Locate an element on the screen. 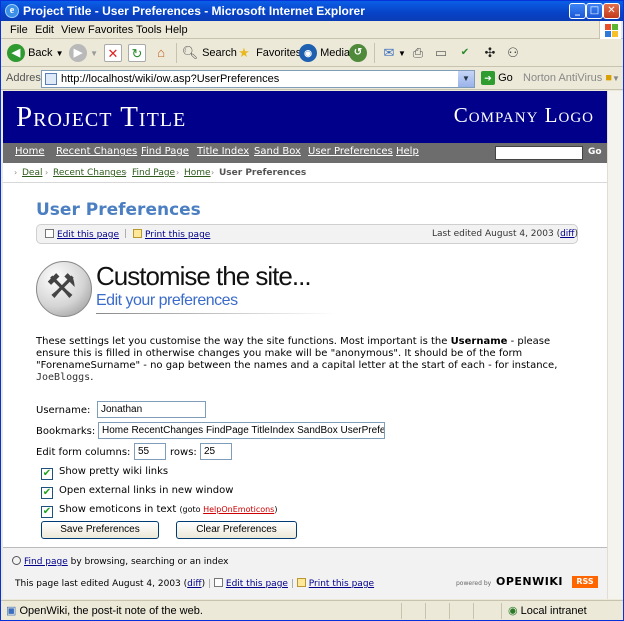 The height and width of the screenshot is (621, 624). nav-title-index: Title Index is located at coordinates (223, 151).